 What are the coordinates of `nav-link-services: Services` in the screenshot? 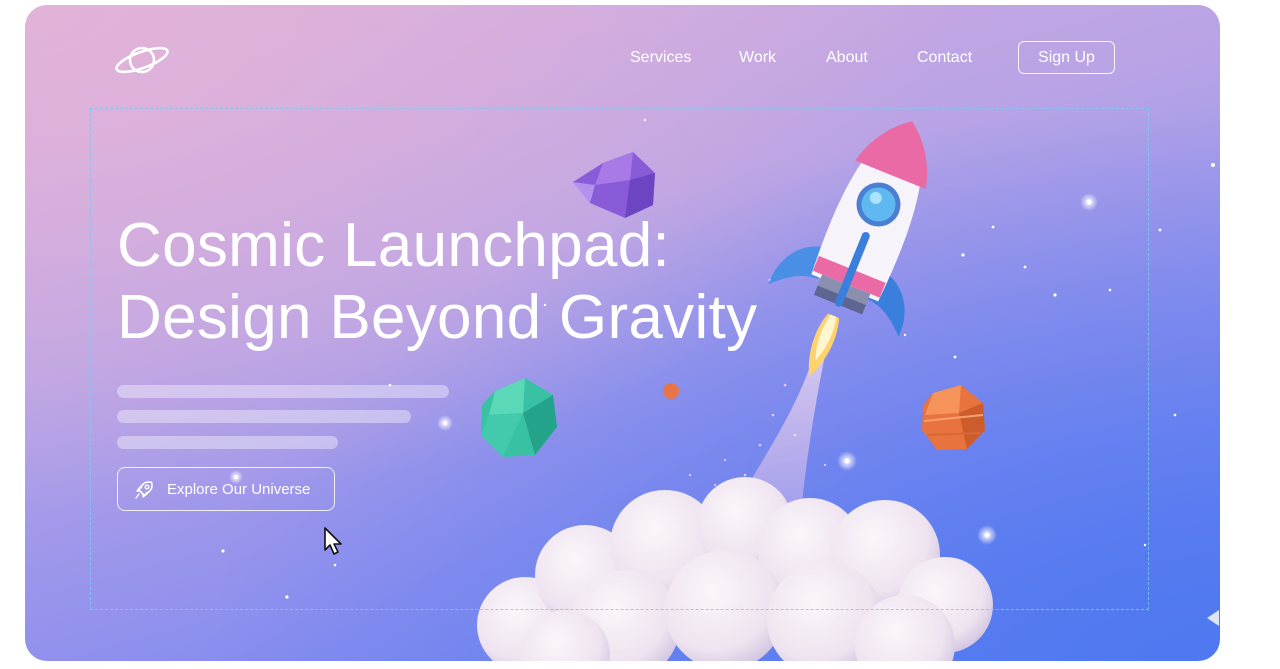 It's located at (660, 58).